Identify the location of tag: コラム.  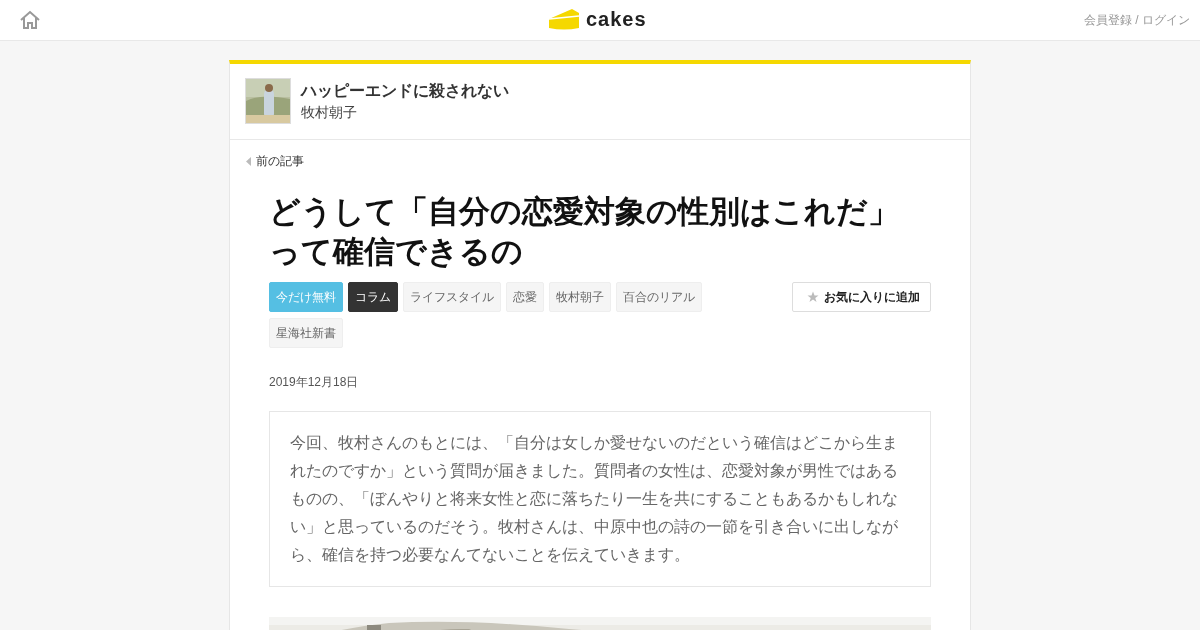
(373, 297).